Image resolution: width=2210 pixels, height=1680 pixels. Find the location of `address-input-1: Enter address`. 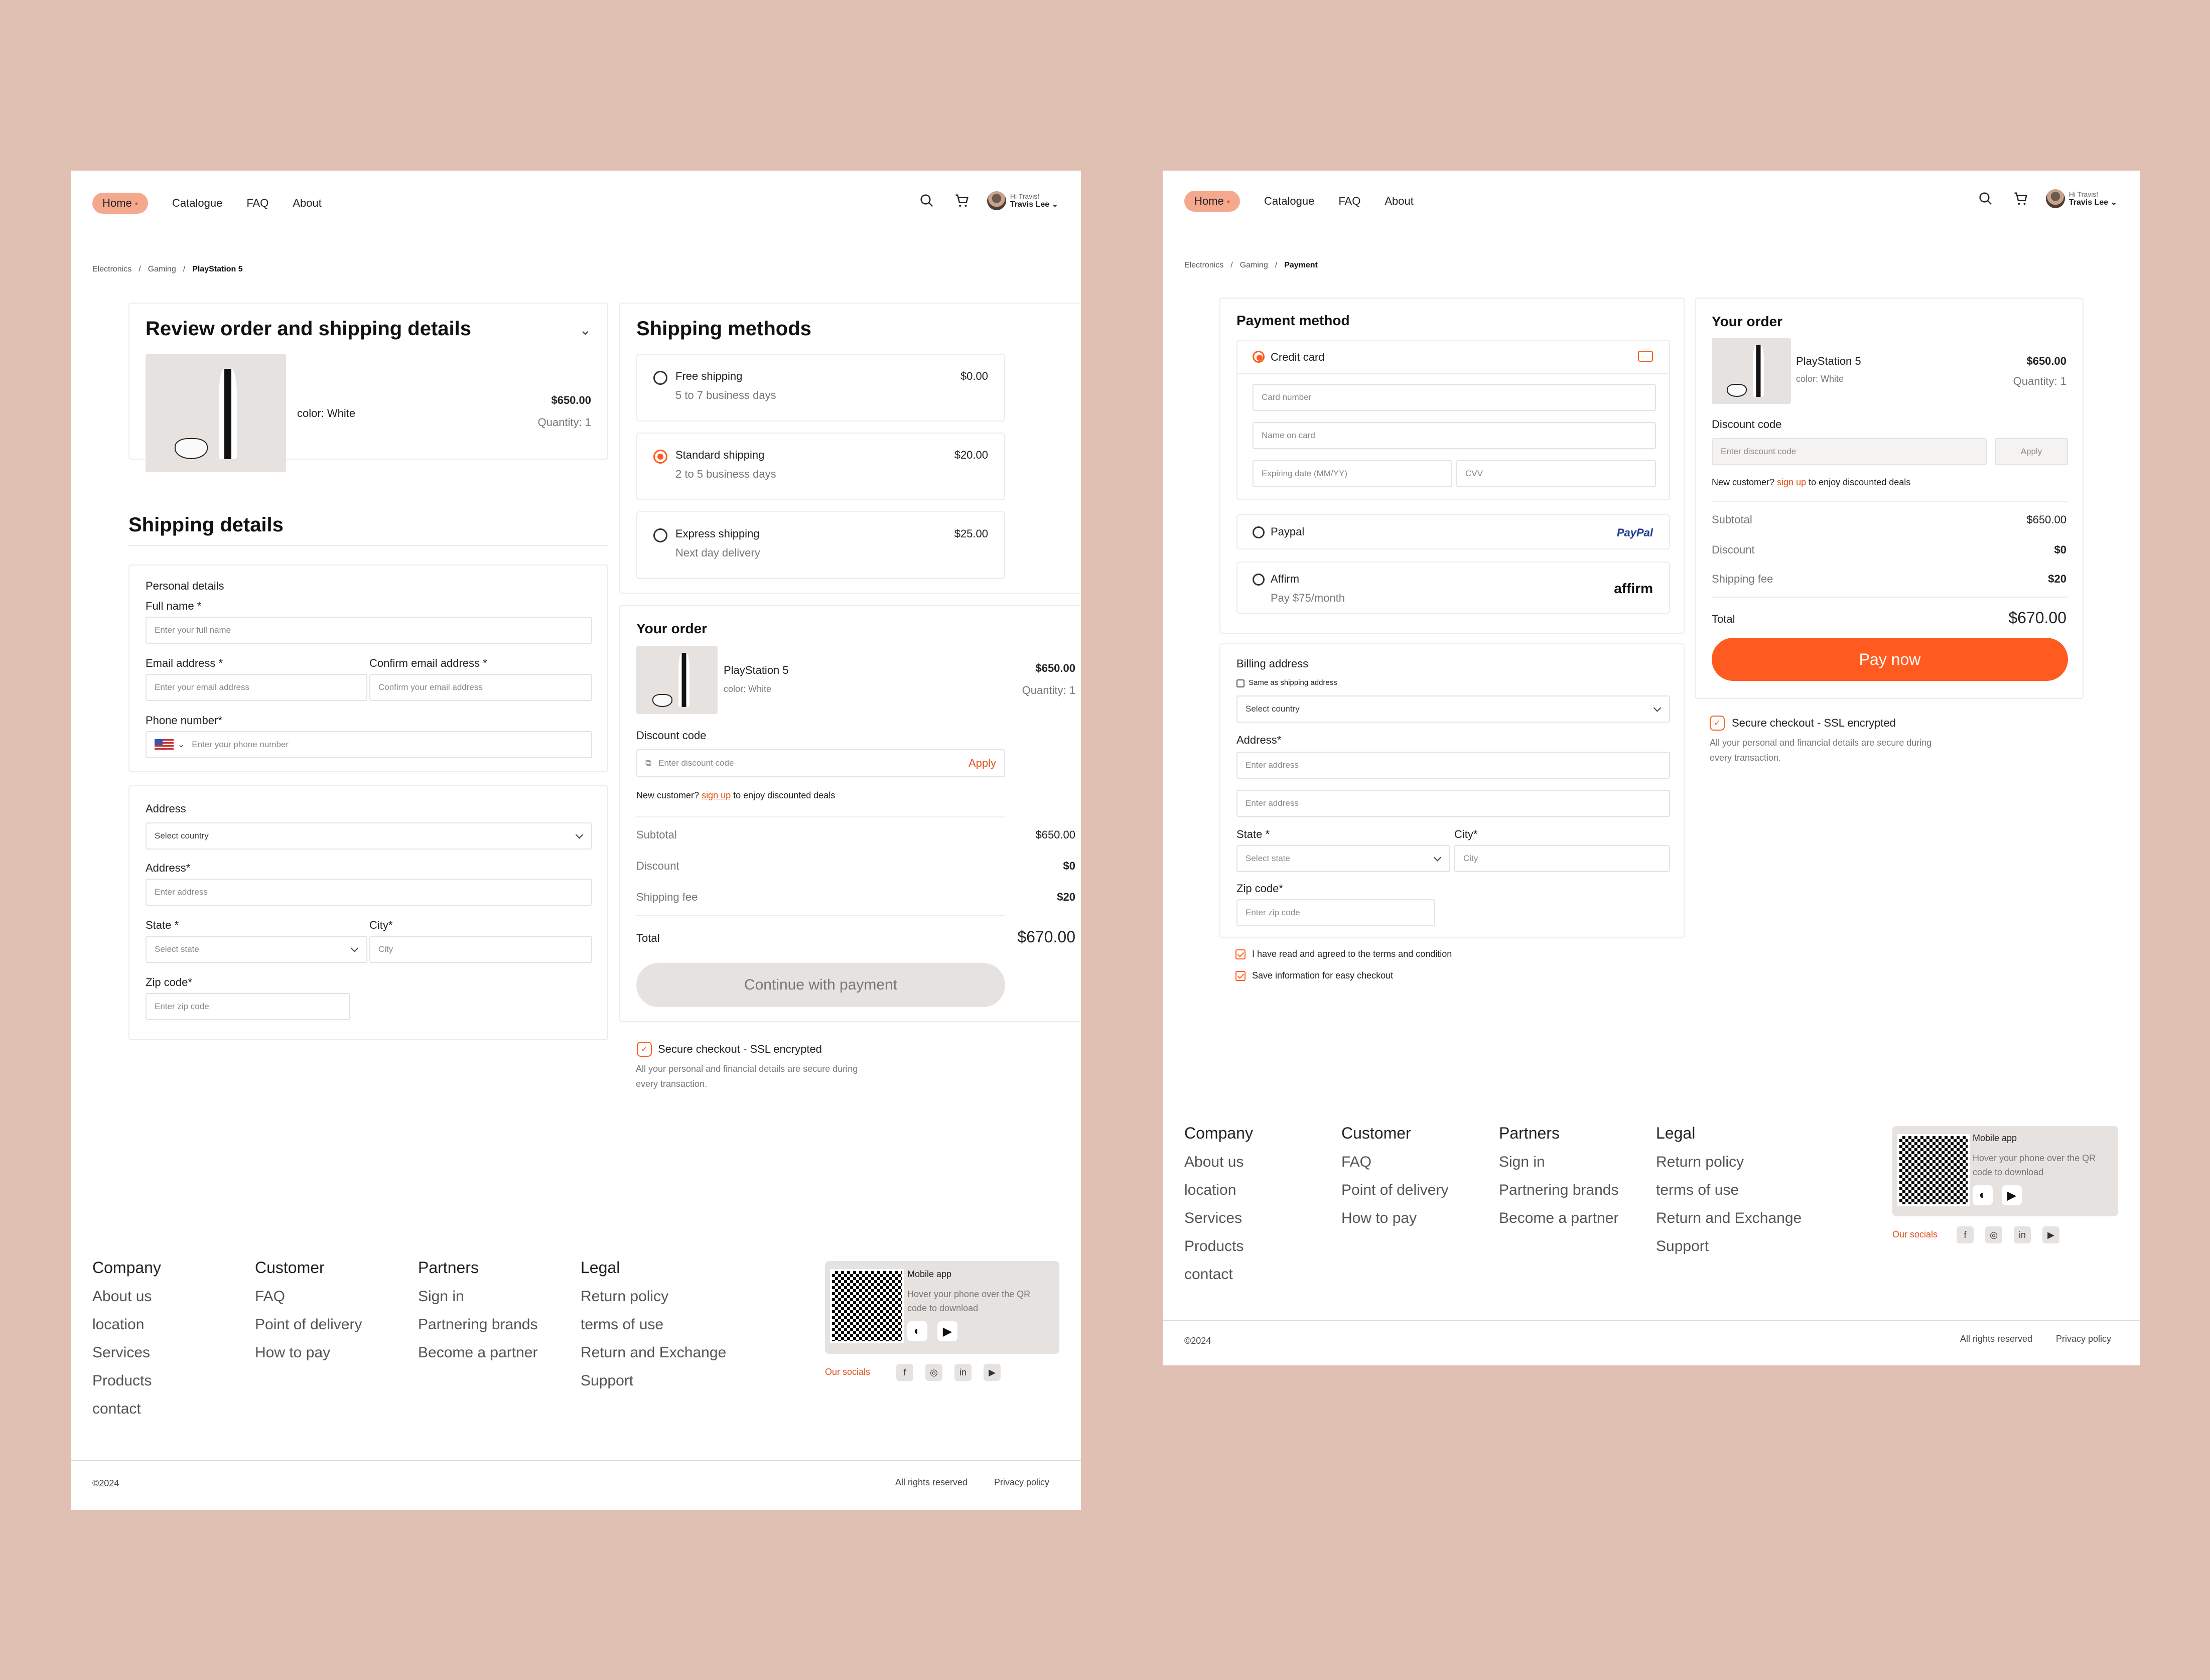

address-input-1: Enter address is located at coordinates (1453, 765).